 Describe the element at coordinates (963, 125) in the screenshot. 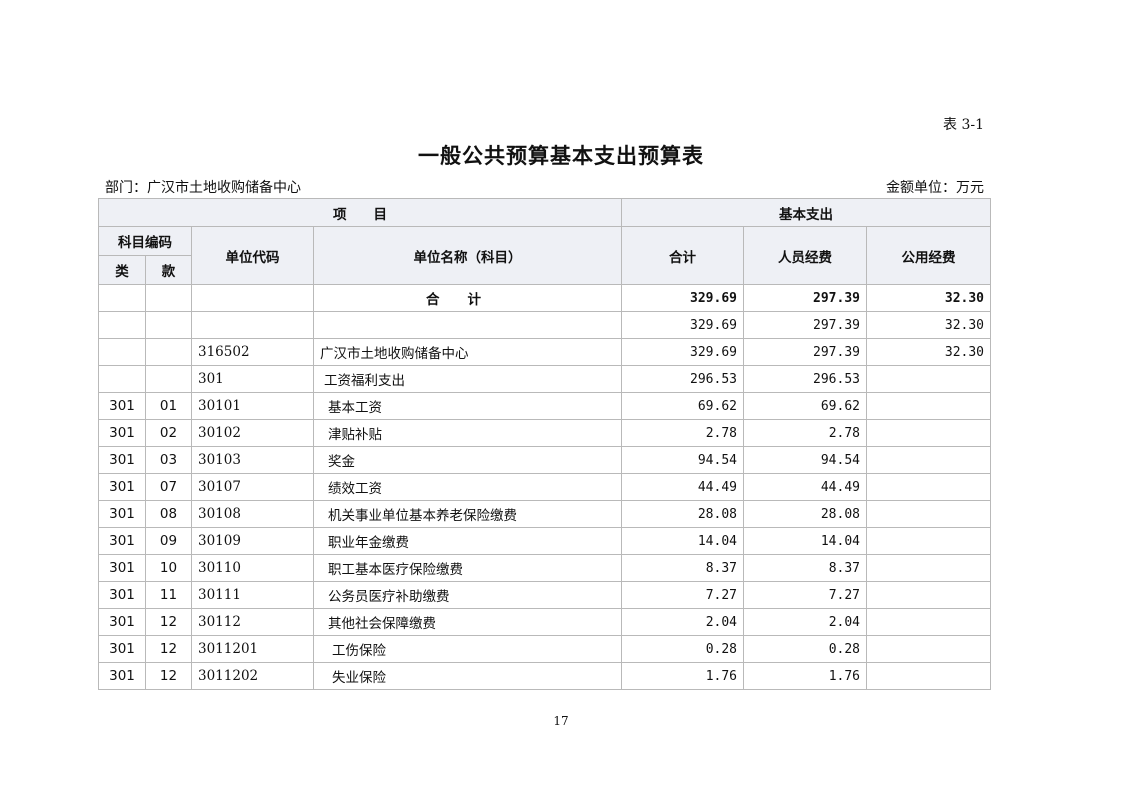

I see `table-number: 表 3-1` at that location.